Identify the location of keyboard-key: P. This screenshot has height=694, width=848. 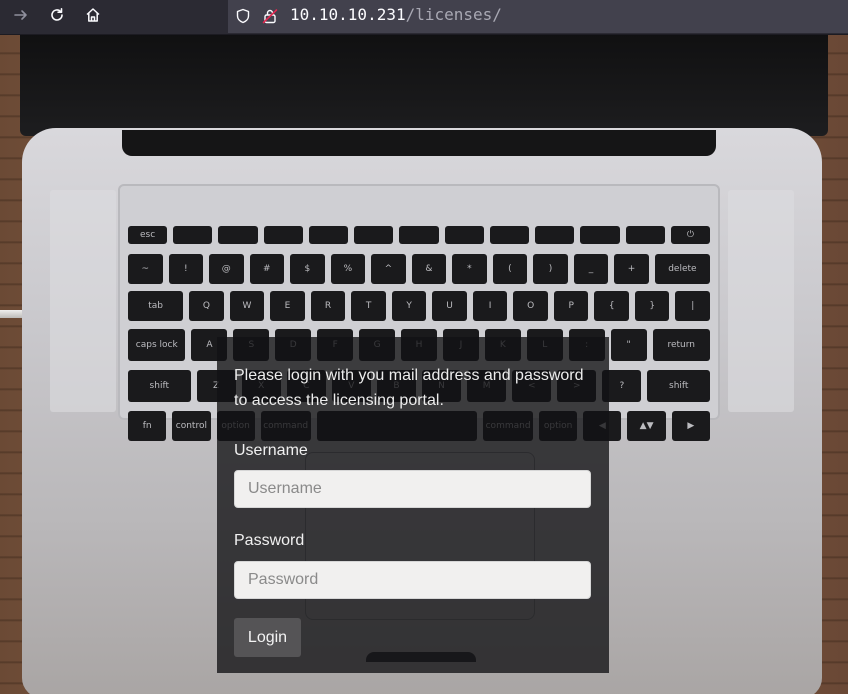
(571, 306).